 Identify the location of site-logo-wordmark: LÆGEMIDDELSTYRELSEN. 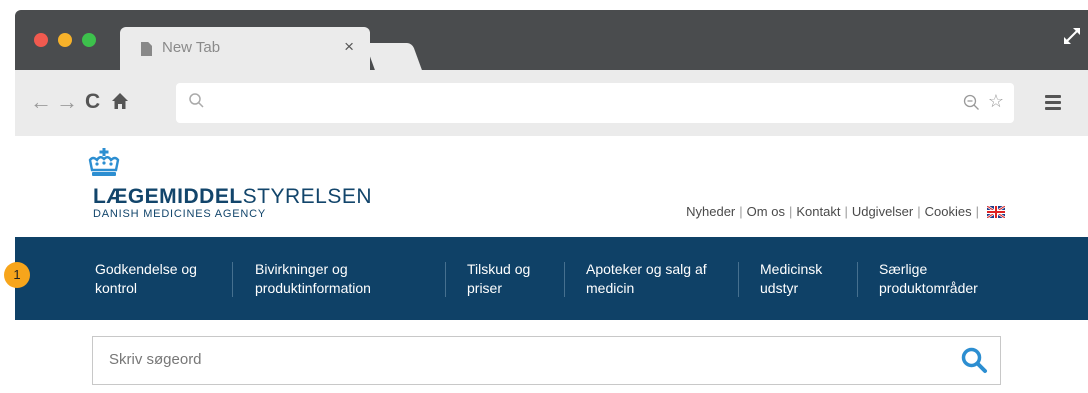
(232, 197).